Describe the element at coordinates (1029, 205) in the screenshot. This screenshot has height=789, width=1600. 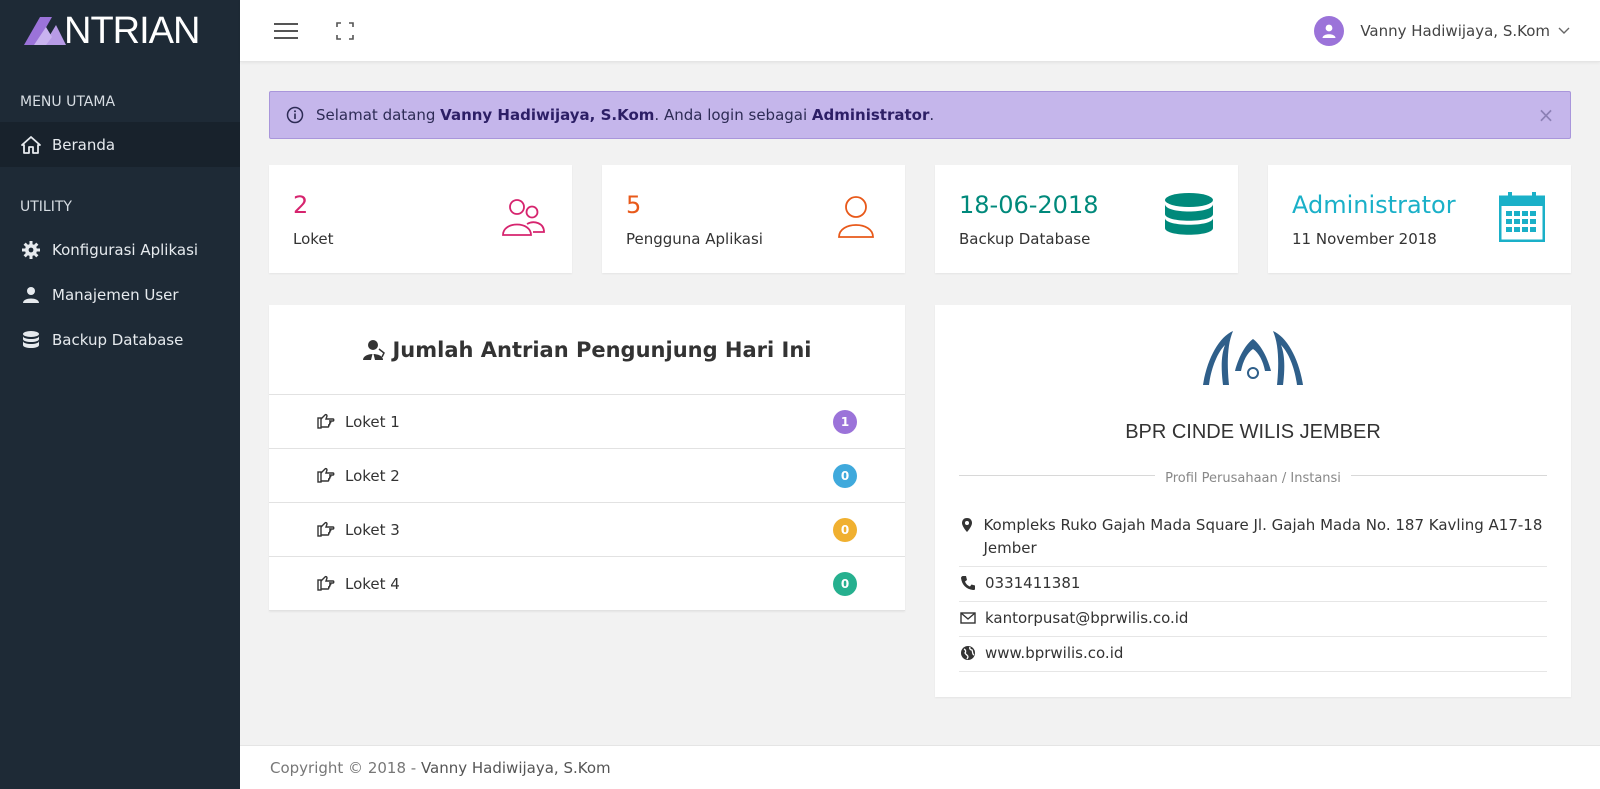
I see `stat-value: 18-06-2018` at that location.